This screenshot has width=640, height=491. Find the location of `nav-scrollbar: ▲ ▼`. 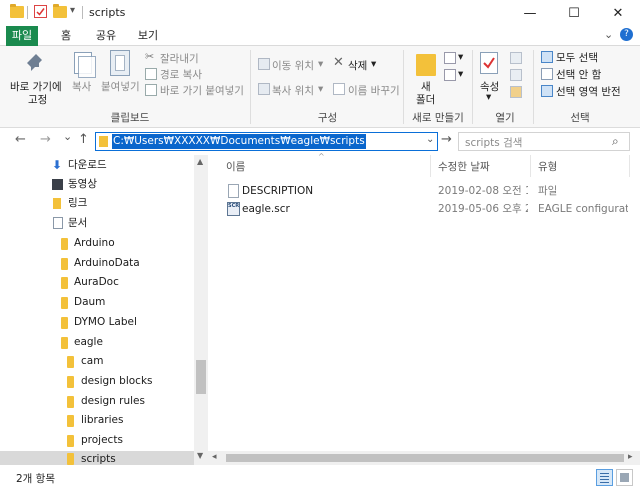

nav-scrollbar: ▲ ▼ is located at coordinates (201, 310).